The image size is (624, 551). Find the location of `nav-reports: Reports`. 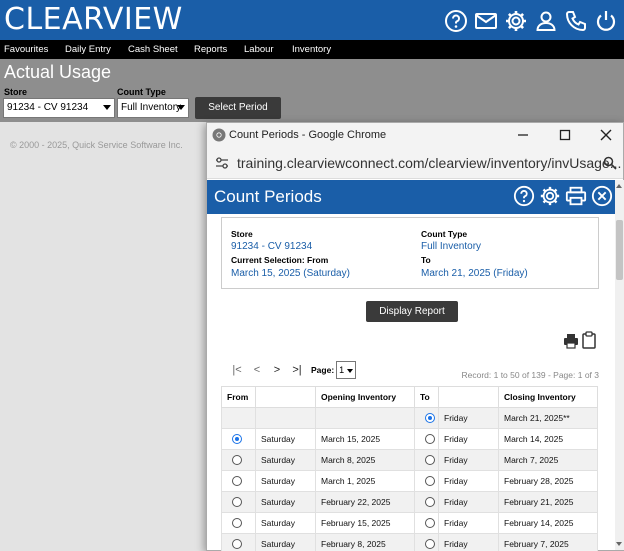

nav-reports: Reports is located at coordinates (215, 49).